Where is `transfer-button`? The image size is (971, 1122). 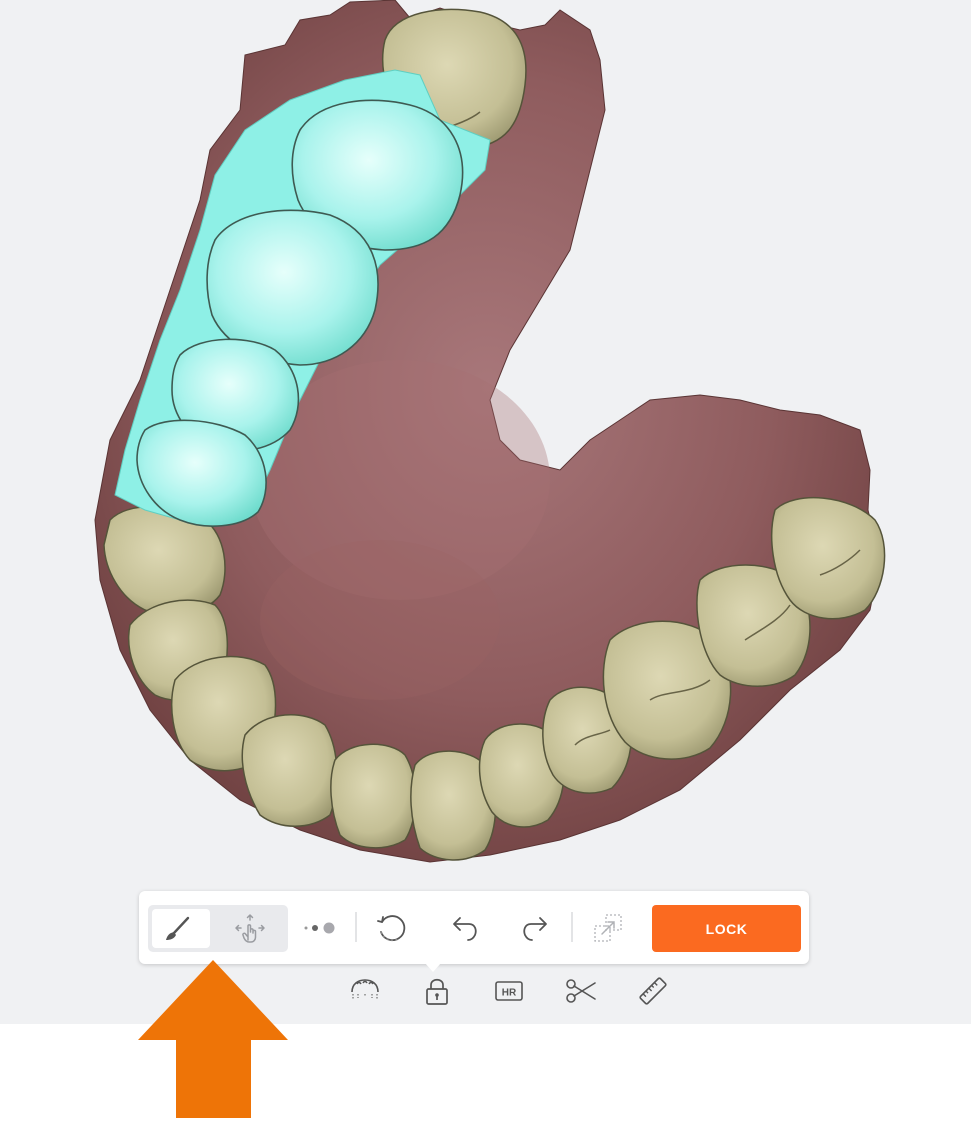
transfer-button is located at coordinates (608, 928).